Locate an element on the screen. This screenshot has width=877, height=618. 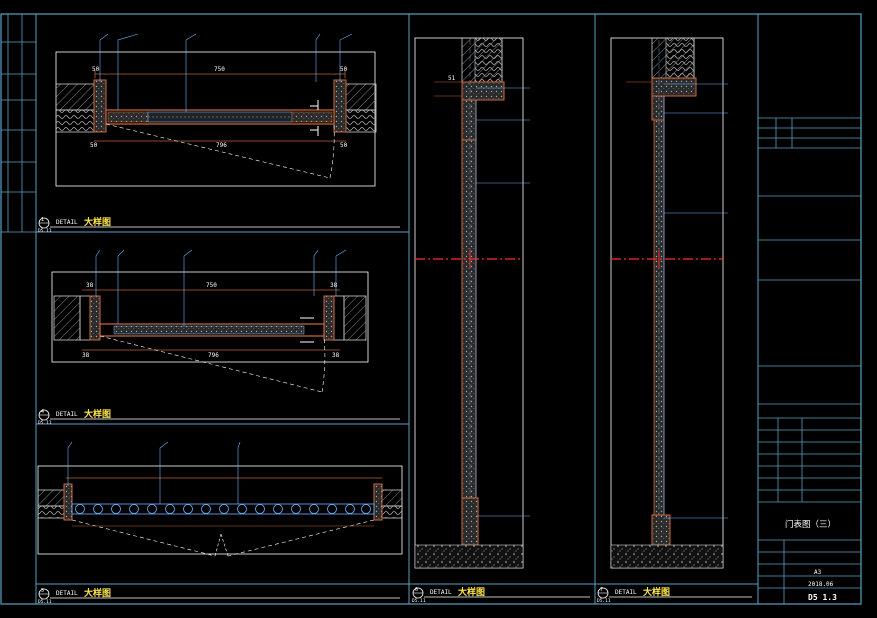
detail-4-plan: 38 750 38 38 796 38 is located at coordinates (210, 321).